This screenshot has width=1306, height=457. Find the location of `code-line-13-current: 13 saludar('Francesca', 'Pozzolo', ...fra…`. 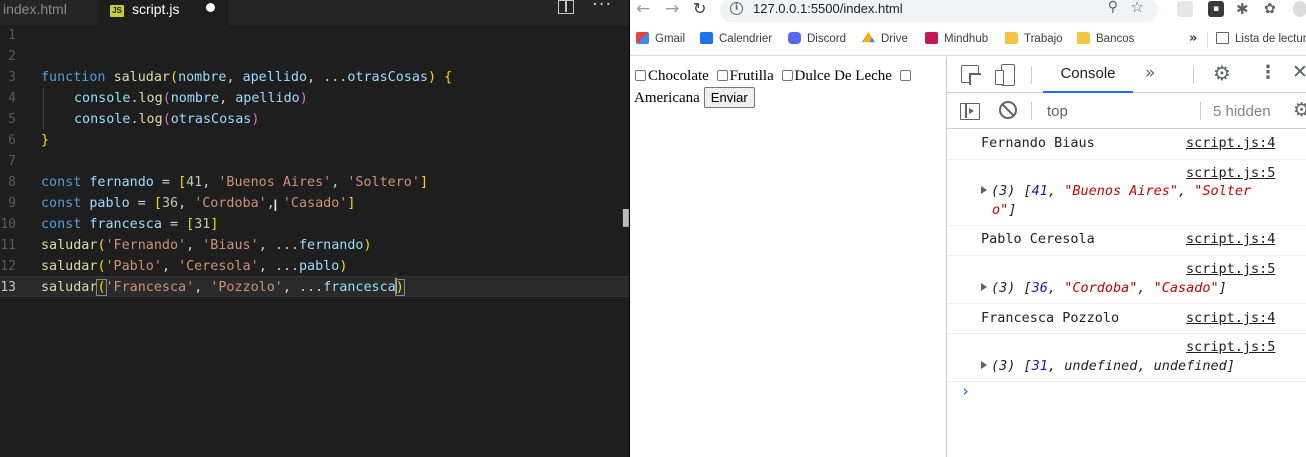

code-line-13-current: 13 saludar('Francesca', 'Pozzolo', ...fra… is located at coordinates (314, 286).